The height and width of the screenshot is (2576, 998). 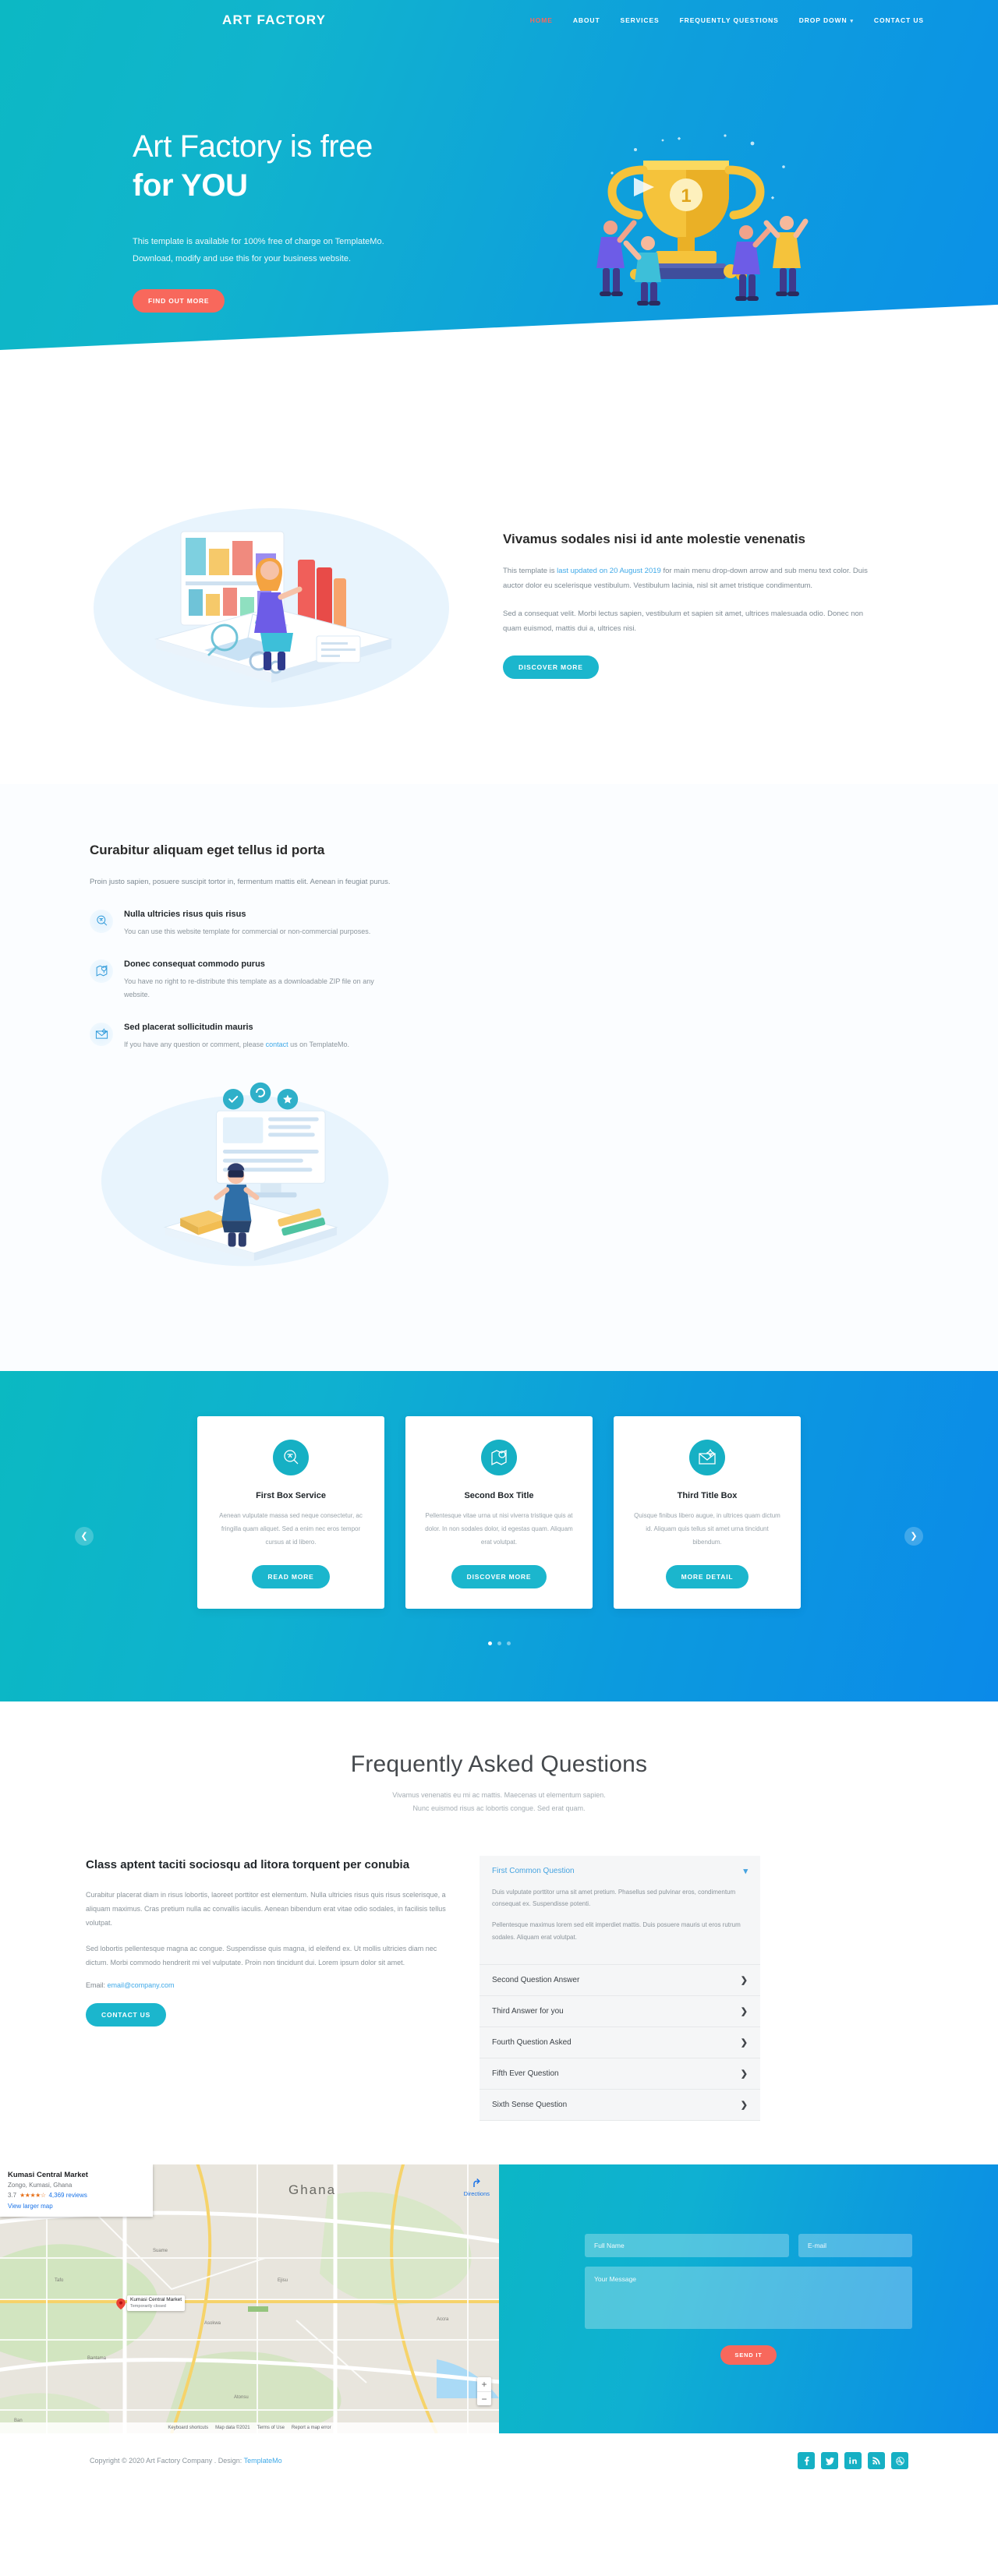 What do you see at coordinates (179, 301) in the screenshot?
I see `find-out-more-button: FIND OUT MORE` at bounding box center [179, 301].